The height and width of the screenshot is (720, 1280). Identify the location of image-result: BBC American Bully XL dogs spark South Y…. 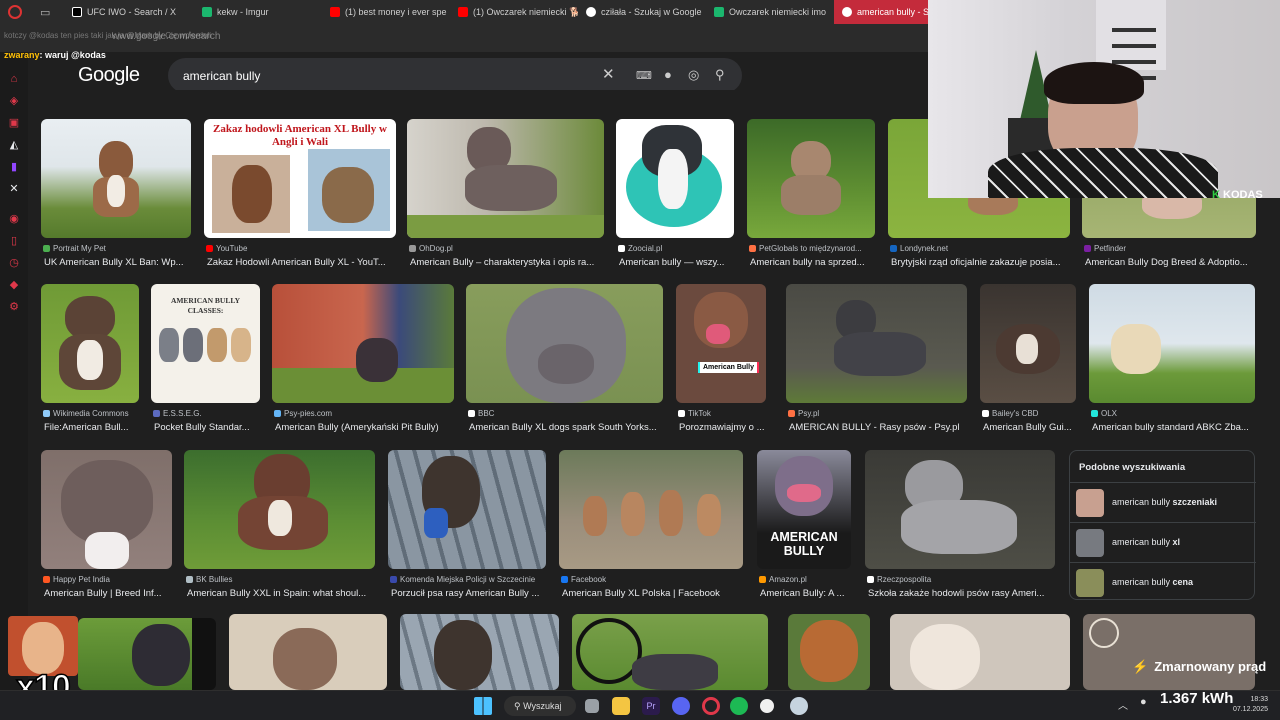
(564, 359).